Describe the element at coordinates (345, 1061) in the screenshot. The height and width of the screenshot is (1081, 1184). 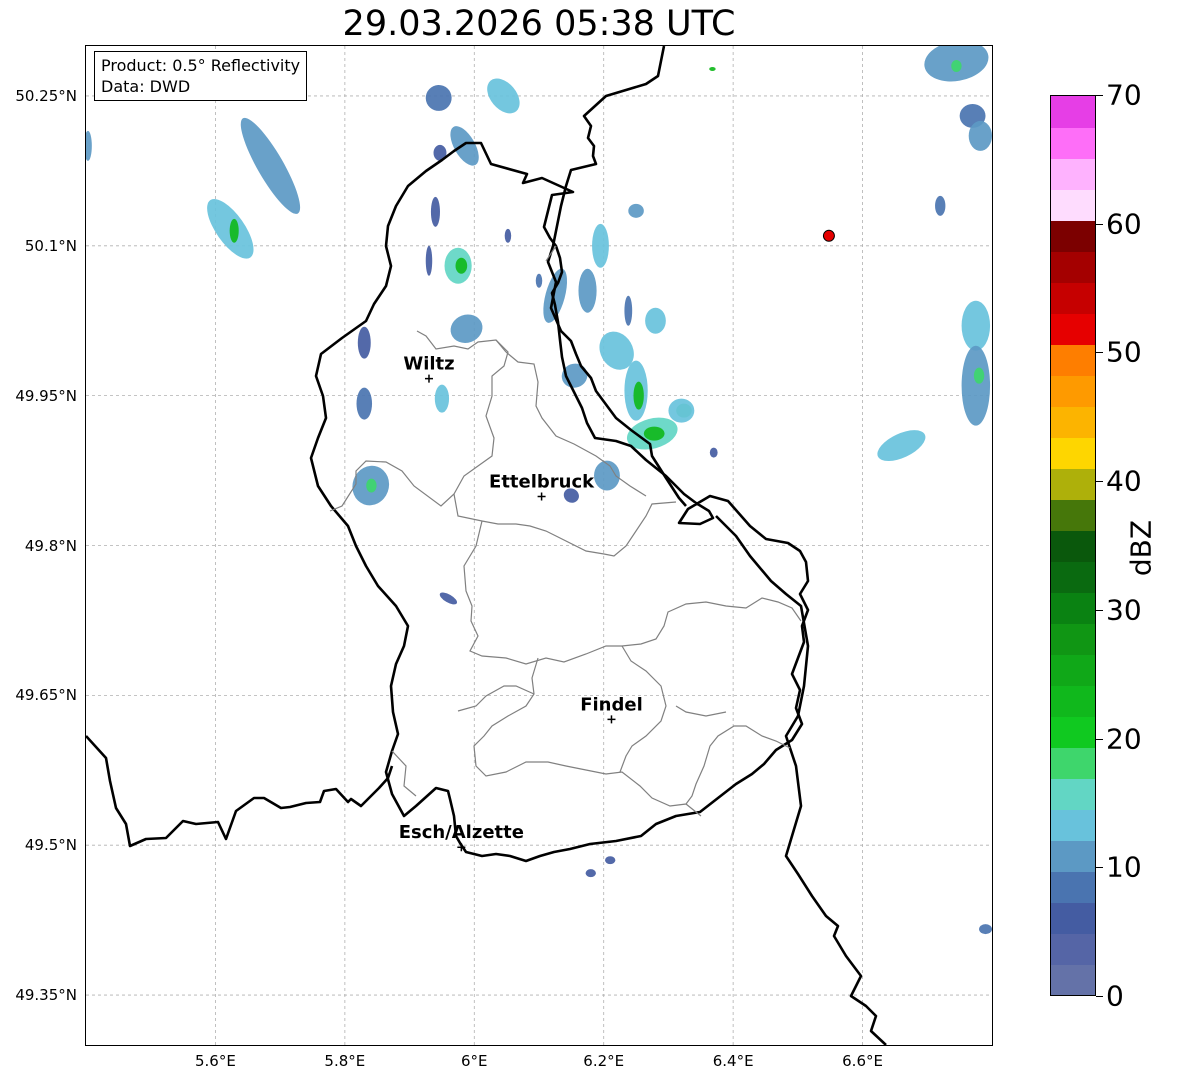
I see `longitude-tick-label: 5.8°E` at that location.